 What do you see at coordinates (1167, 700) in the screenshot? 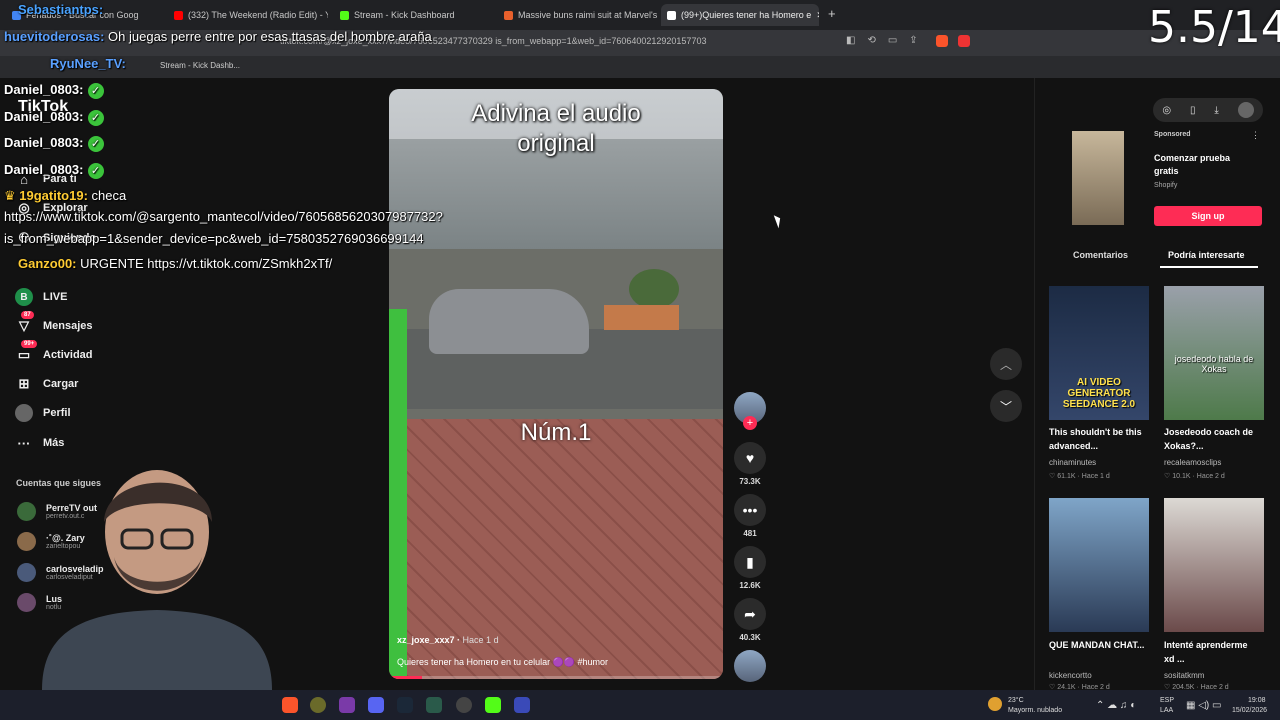
I see `language-indicator: ESP` at bounding box center [1167, 700].